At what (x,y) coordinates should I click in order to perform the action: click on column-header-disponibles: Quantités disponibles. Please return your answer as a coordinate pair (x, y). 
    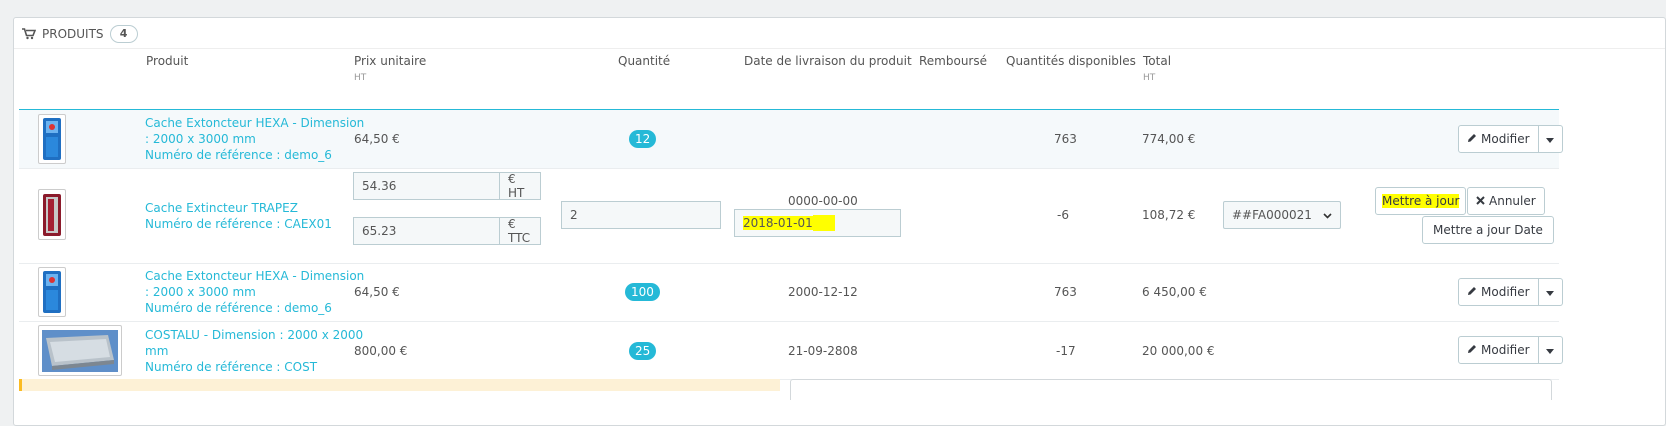
    Looking at the image, I should click on (1071, 61).